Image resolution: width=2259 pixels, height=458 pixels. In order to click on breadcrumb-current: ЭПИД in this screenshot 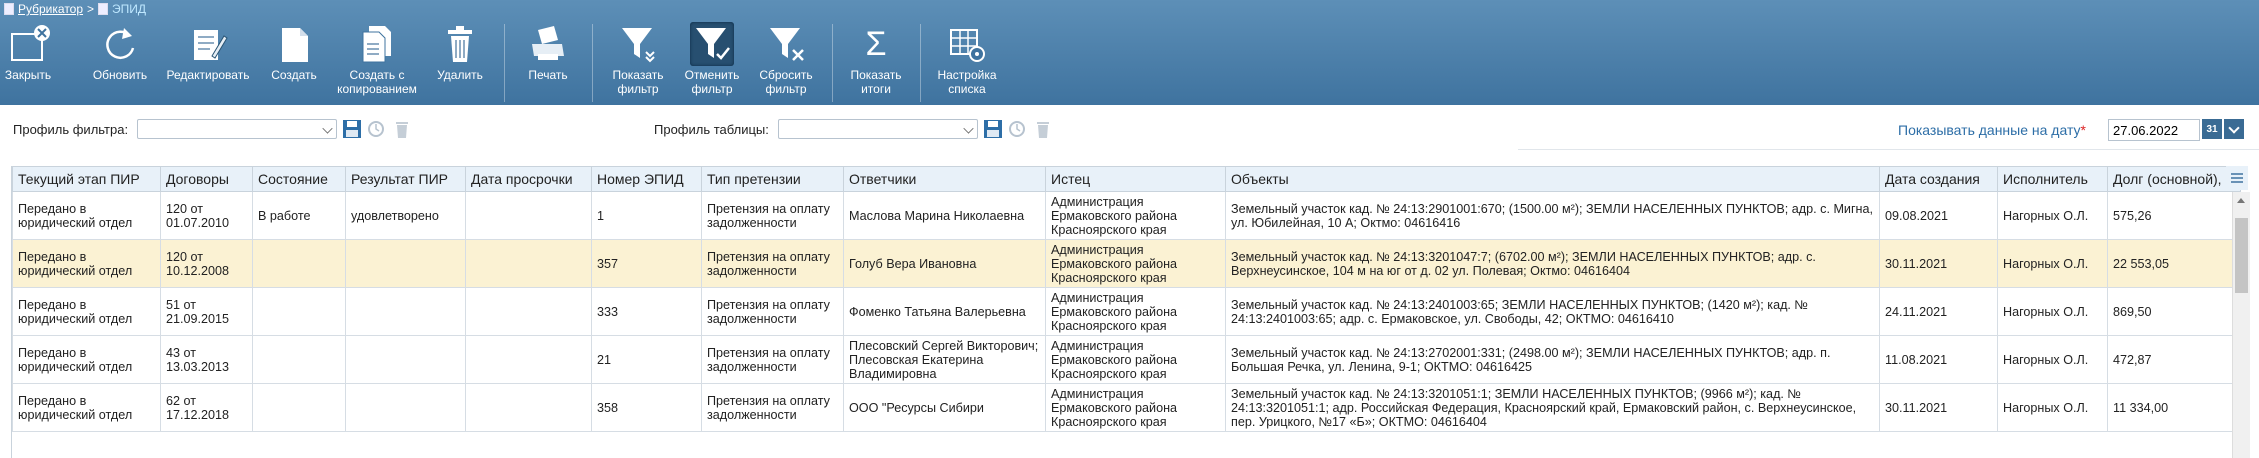, I will do `click(129, 9)`.